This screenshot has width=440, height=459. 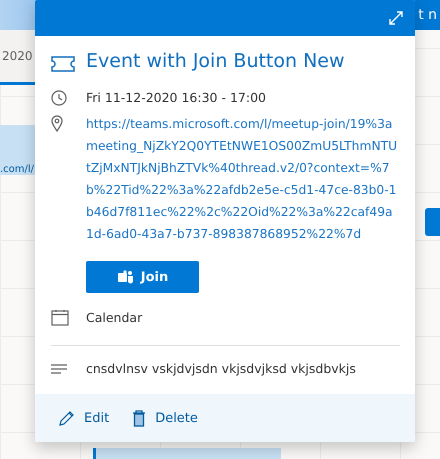 I want to click on calendar-name: Calendar, so click(x=114, y=318).